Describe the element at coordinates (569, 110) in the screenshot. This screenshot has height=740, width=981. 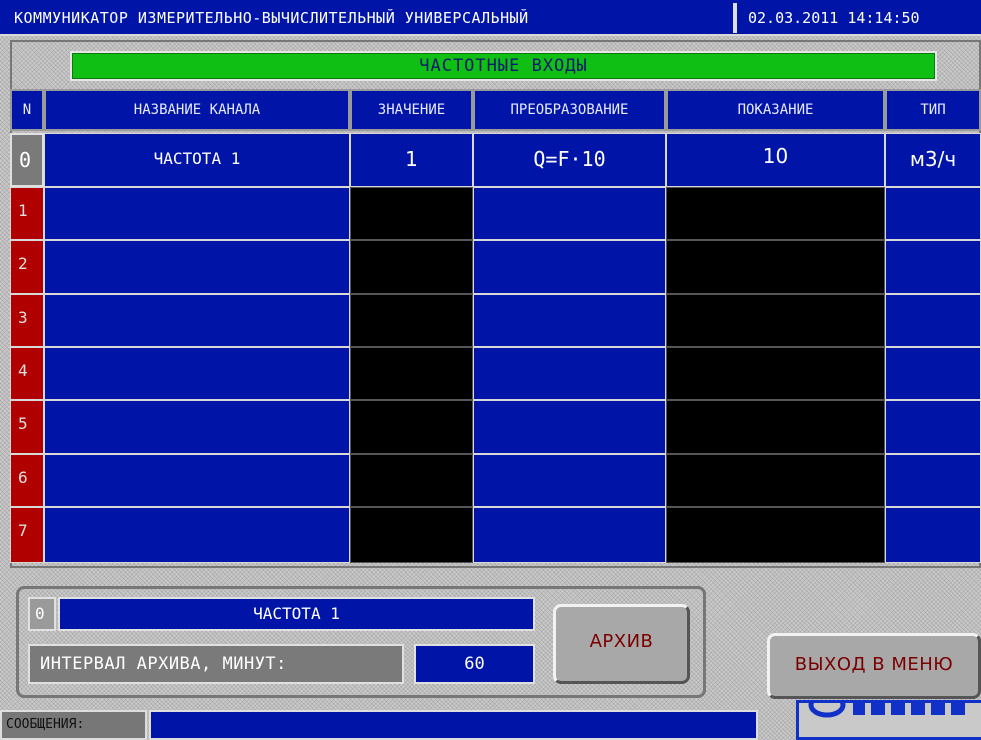
I see `column-header-transform: ПРЕОБРАЗОВАНИЕ` at that location.